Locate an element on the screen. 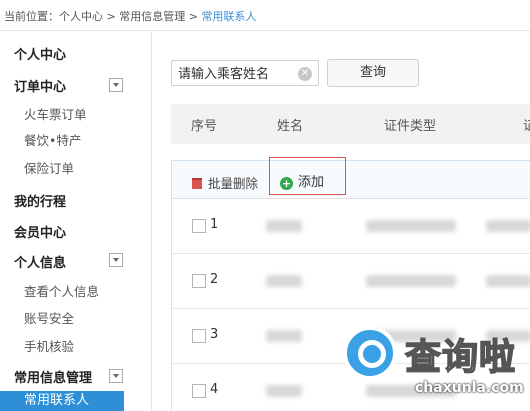 The height and width of the screenshot is (411, 530). row-index: 4 is located at coordinates (214, 389).